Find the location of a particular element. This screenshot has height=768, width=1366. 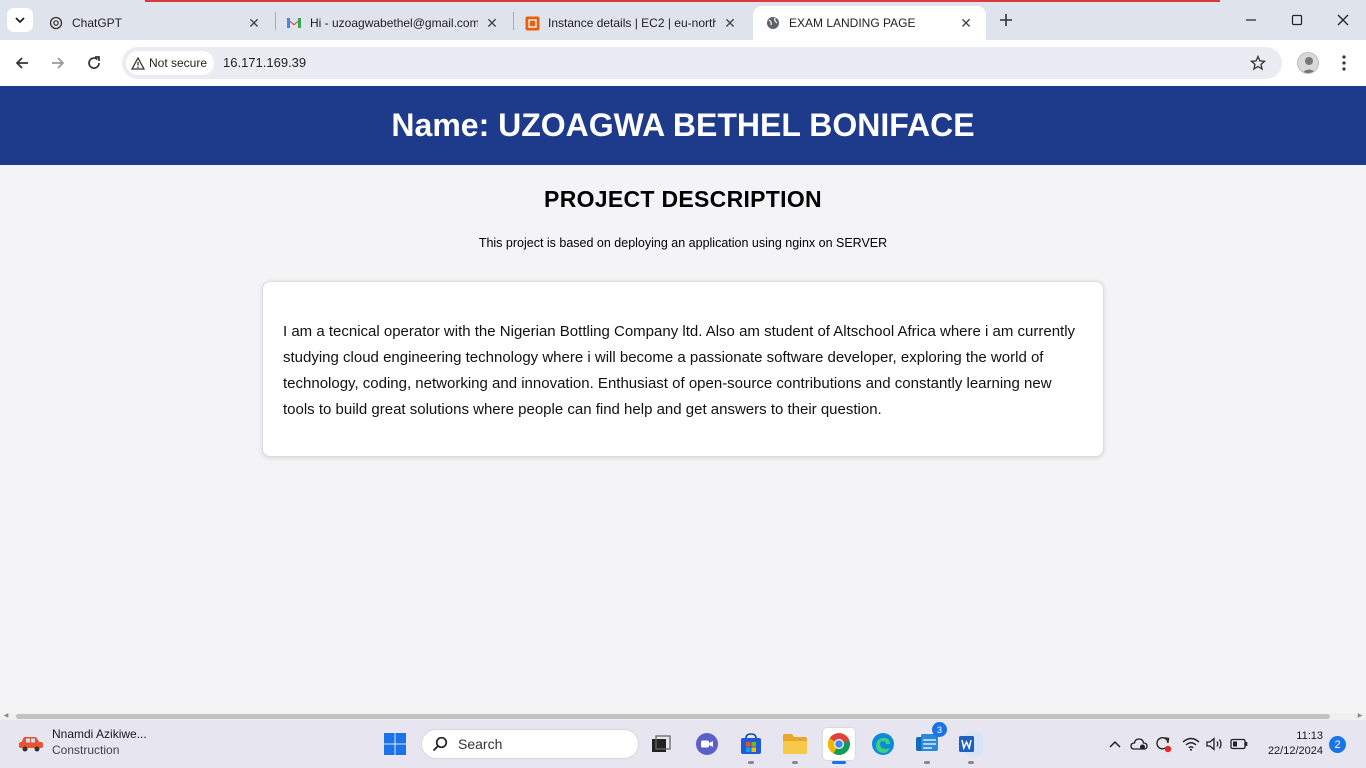

tab-title: ChatGPT is located at coordinates (97, 23).